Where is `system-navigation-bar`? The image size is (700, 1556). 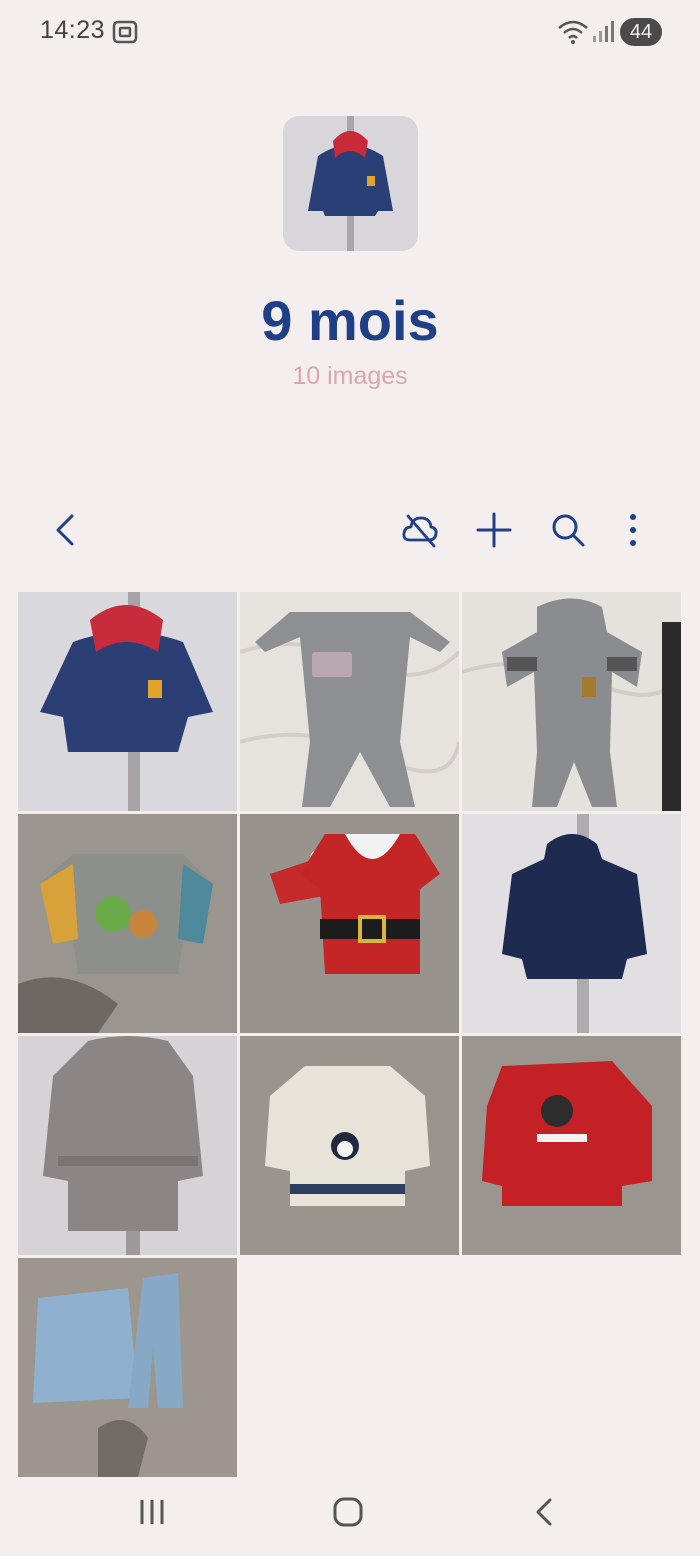 system-navigation-bar is located at coordinates (350, 1513).